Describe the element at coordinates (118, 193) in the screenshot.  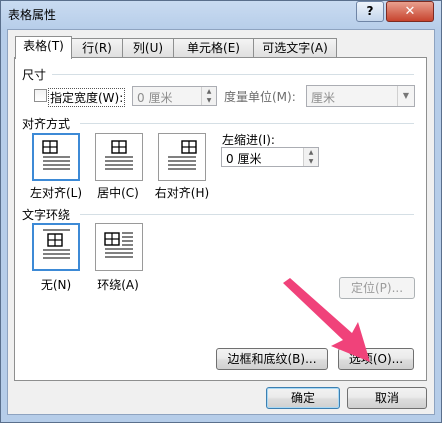
I see `align-center-label: 居中(C)` at that location.